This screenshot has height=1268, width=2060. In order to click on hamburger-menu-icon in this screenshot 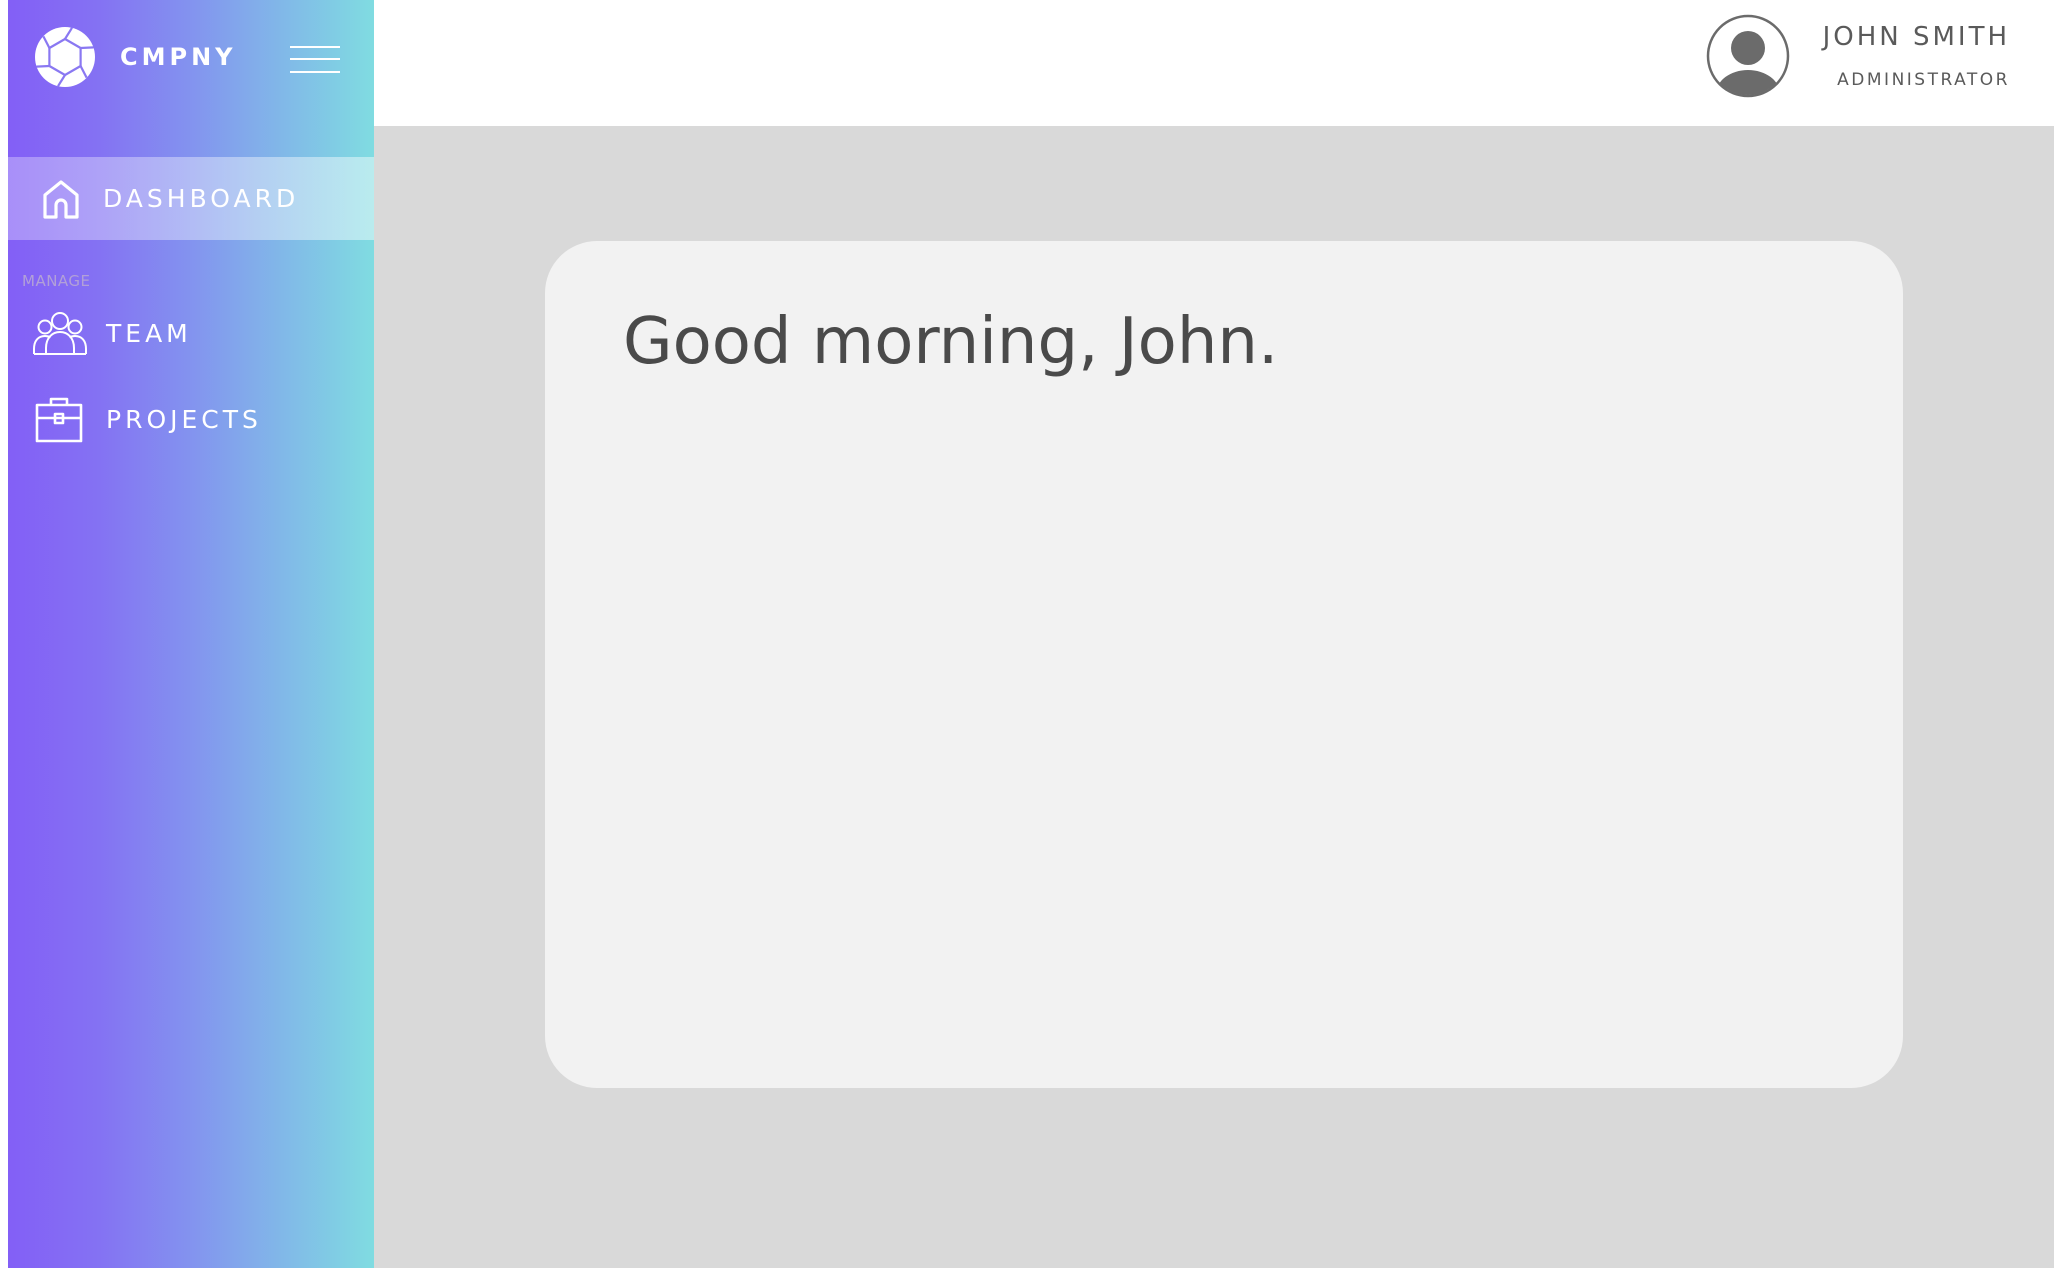, I will do `click(315, 60)`.